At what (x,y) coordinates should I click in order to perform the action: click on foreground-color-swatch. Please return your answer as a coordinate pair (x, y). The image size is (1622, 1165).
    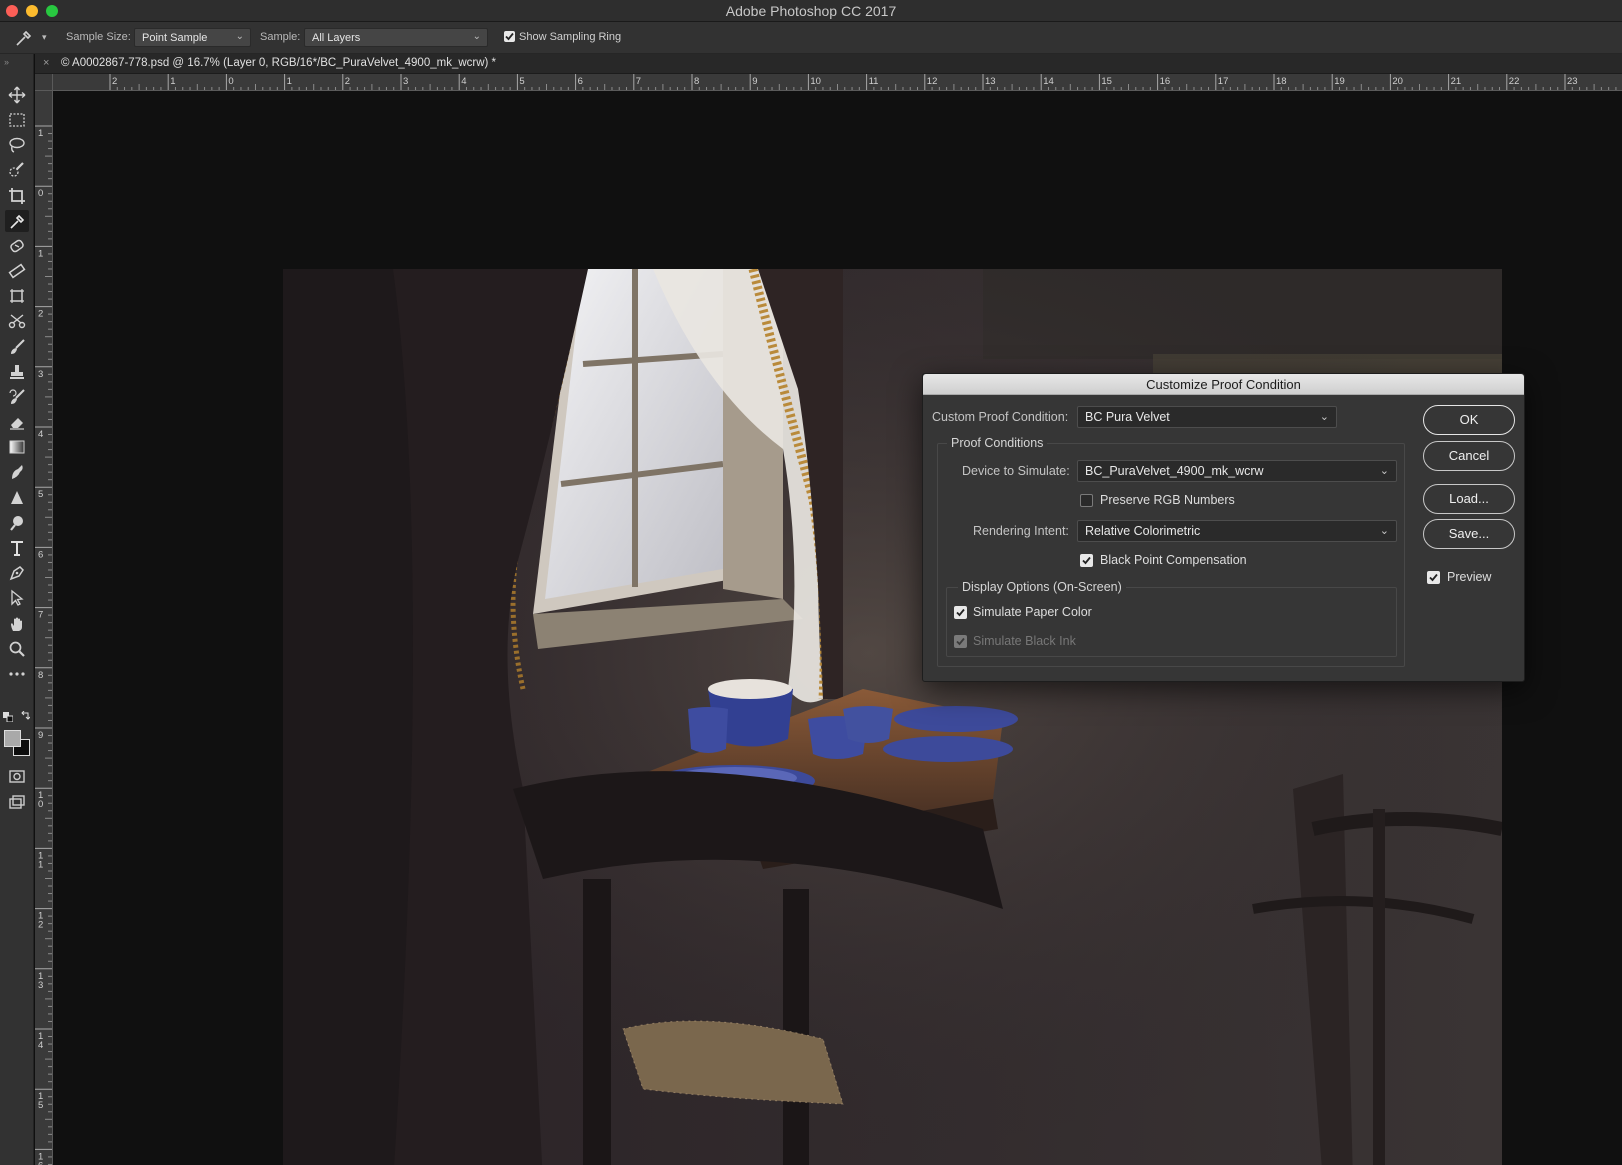
    Looking at the image, I should click on (12, 738).